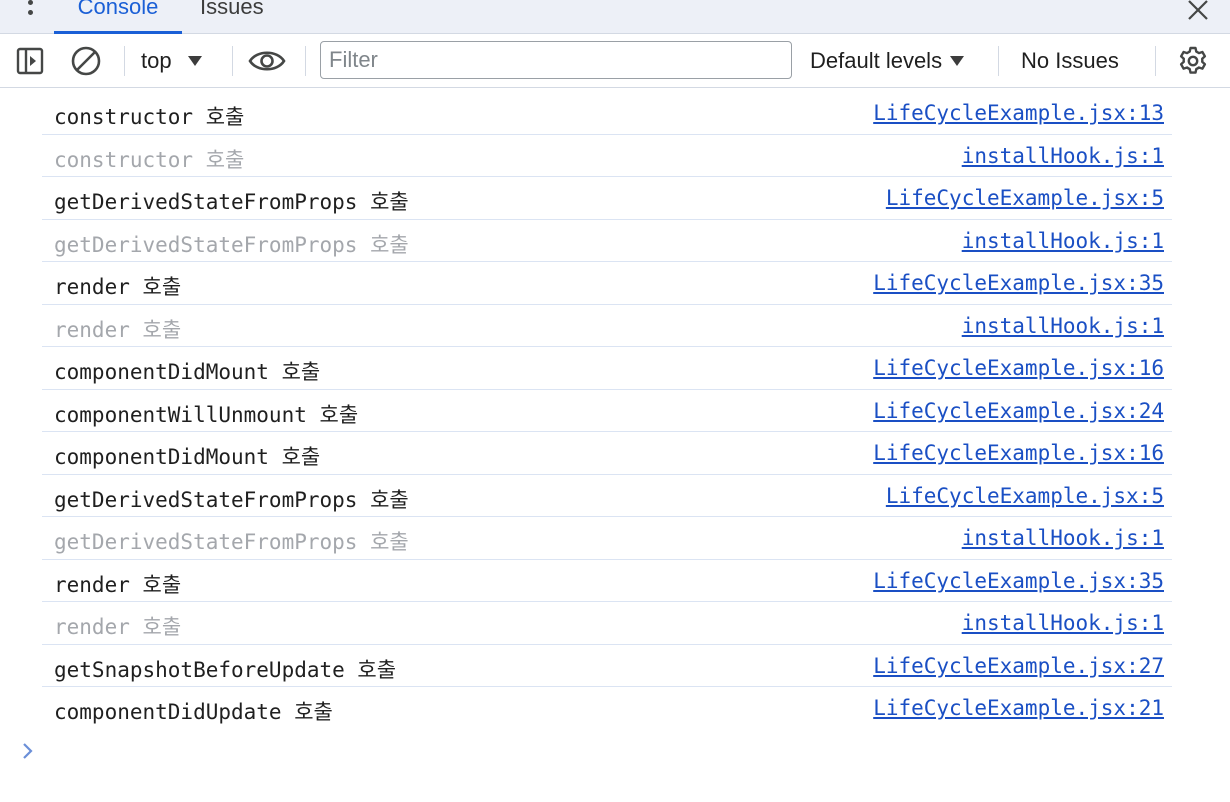  I want to click on tab-issues: Issues, so click(240, 17).